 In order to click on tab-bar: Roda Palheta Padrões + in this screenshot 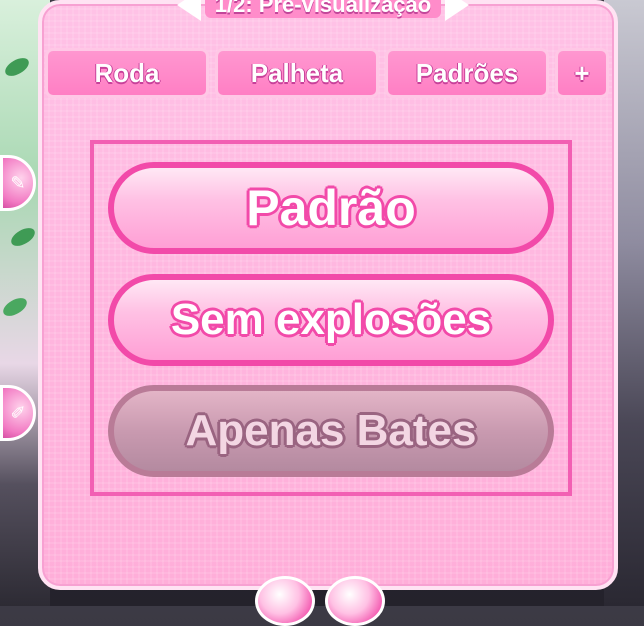, I will do `click(327, 73)`.